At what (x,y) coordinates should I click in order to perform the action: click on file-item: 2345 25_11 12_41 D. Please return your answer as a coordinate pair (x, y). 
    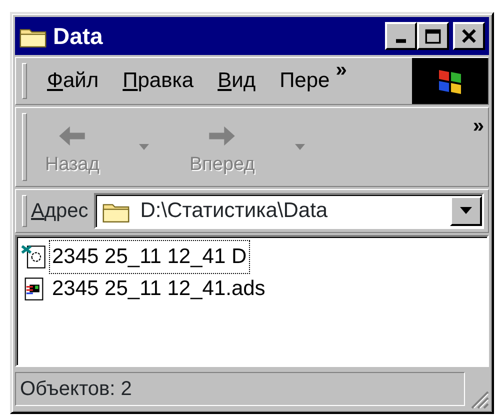
    Looking at the image, I should click on (149, 257).